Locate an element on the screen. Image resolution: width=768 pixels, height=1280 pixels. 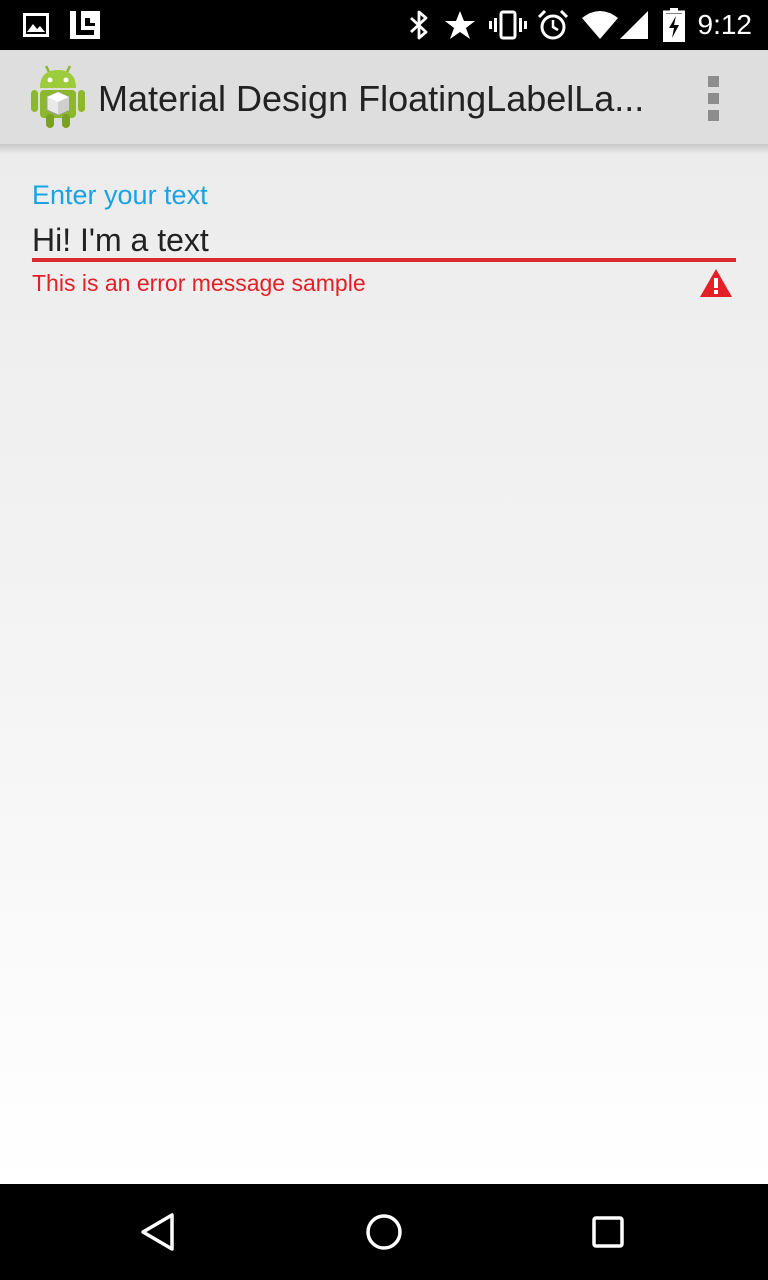
status-bar: 9:12 is located at coordinates (384, 25).